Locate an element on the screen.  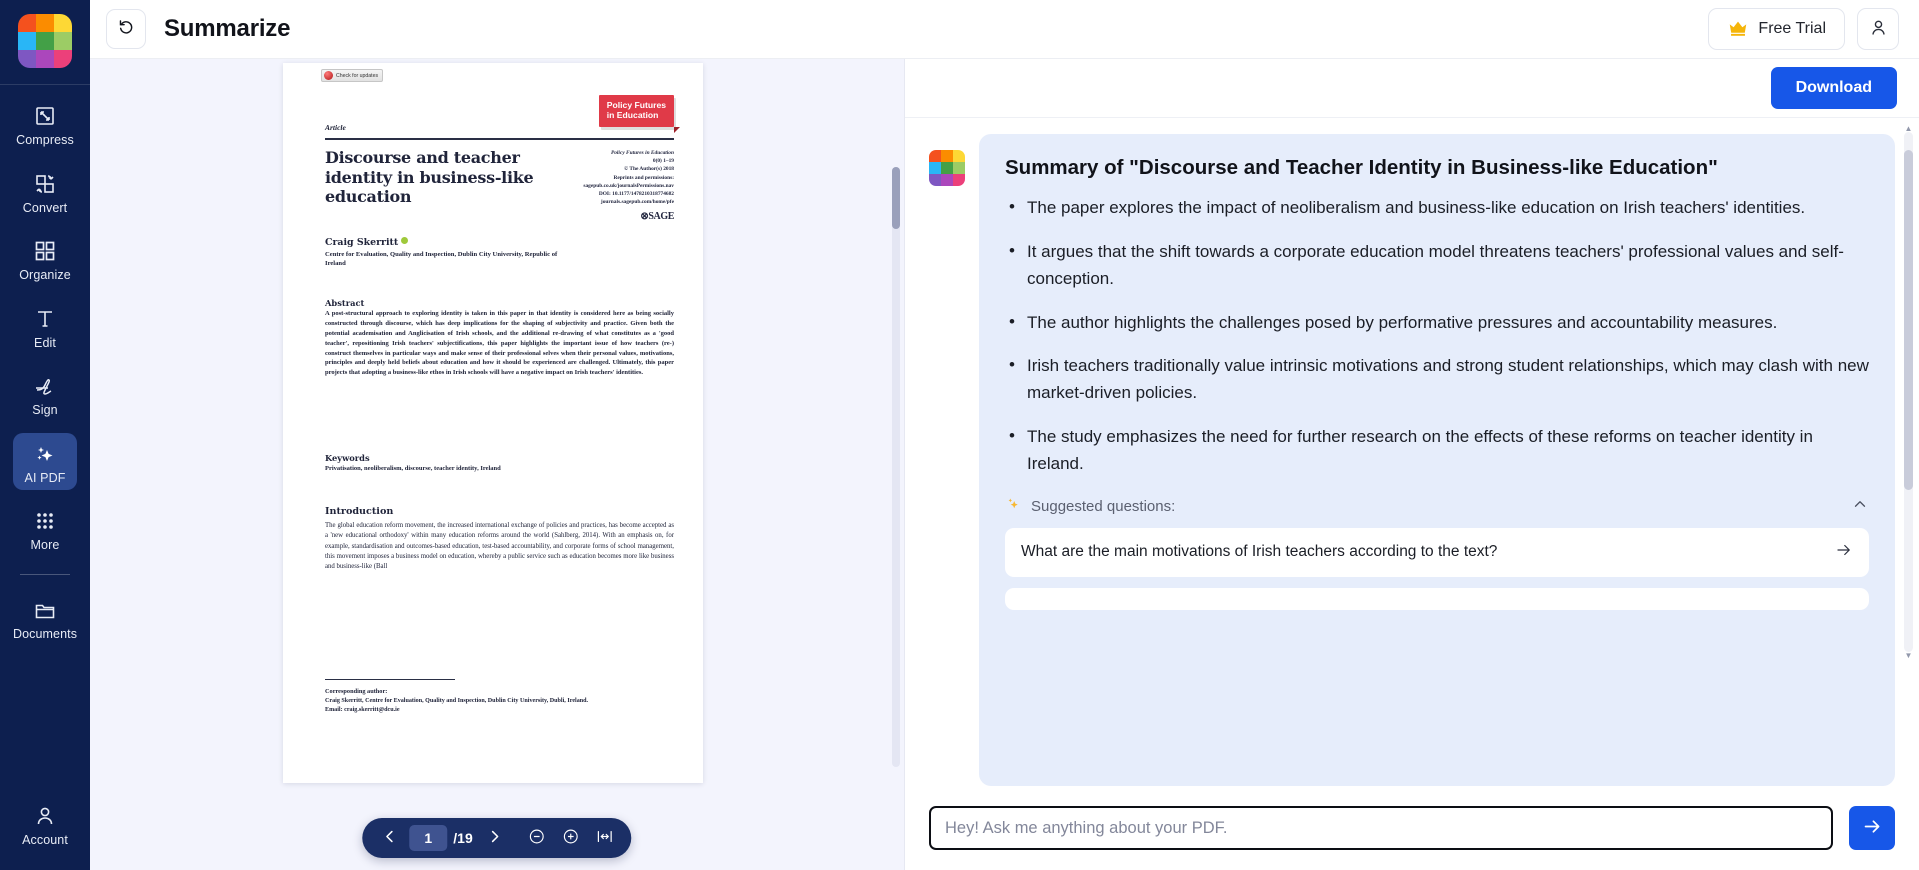
crown-icon is located at coordinates (1738, 29).